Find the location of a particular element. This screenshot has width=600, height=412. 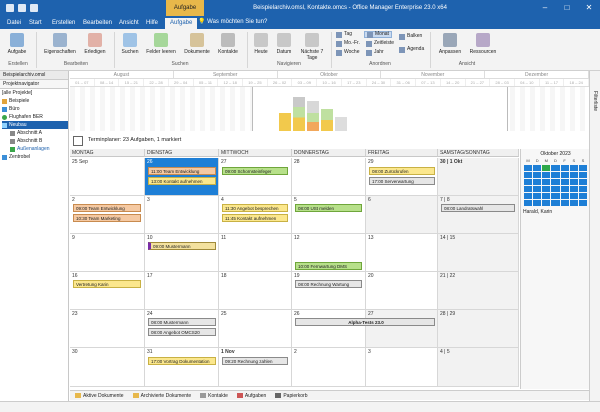

kontakte-button: Kontakte is located at coordinates (228, 44).